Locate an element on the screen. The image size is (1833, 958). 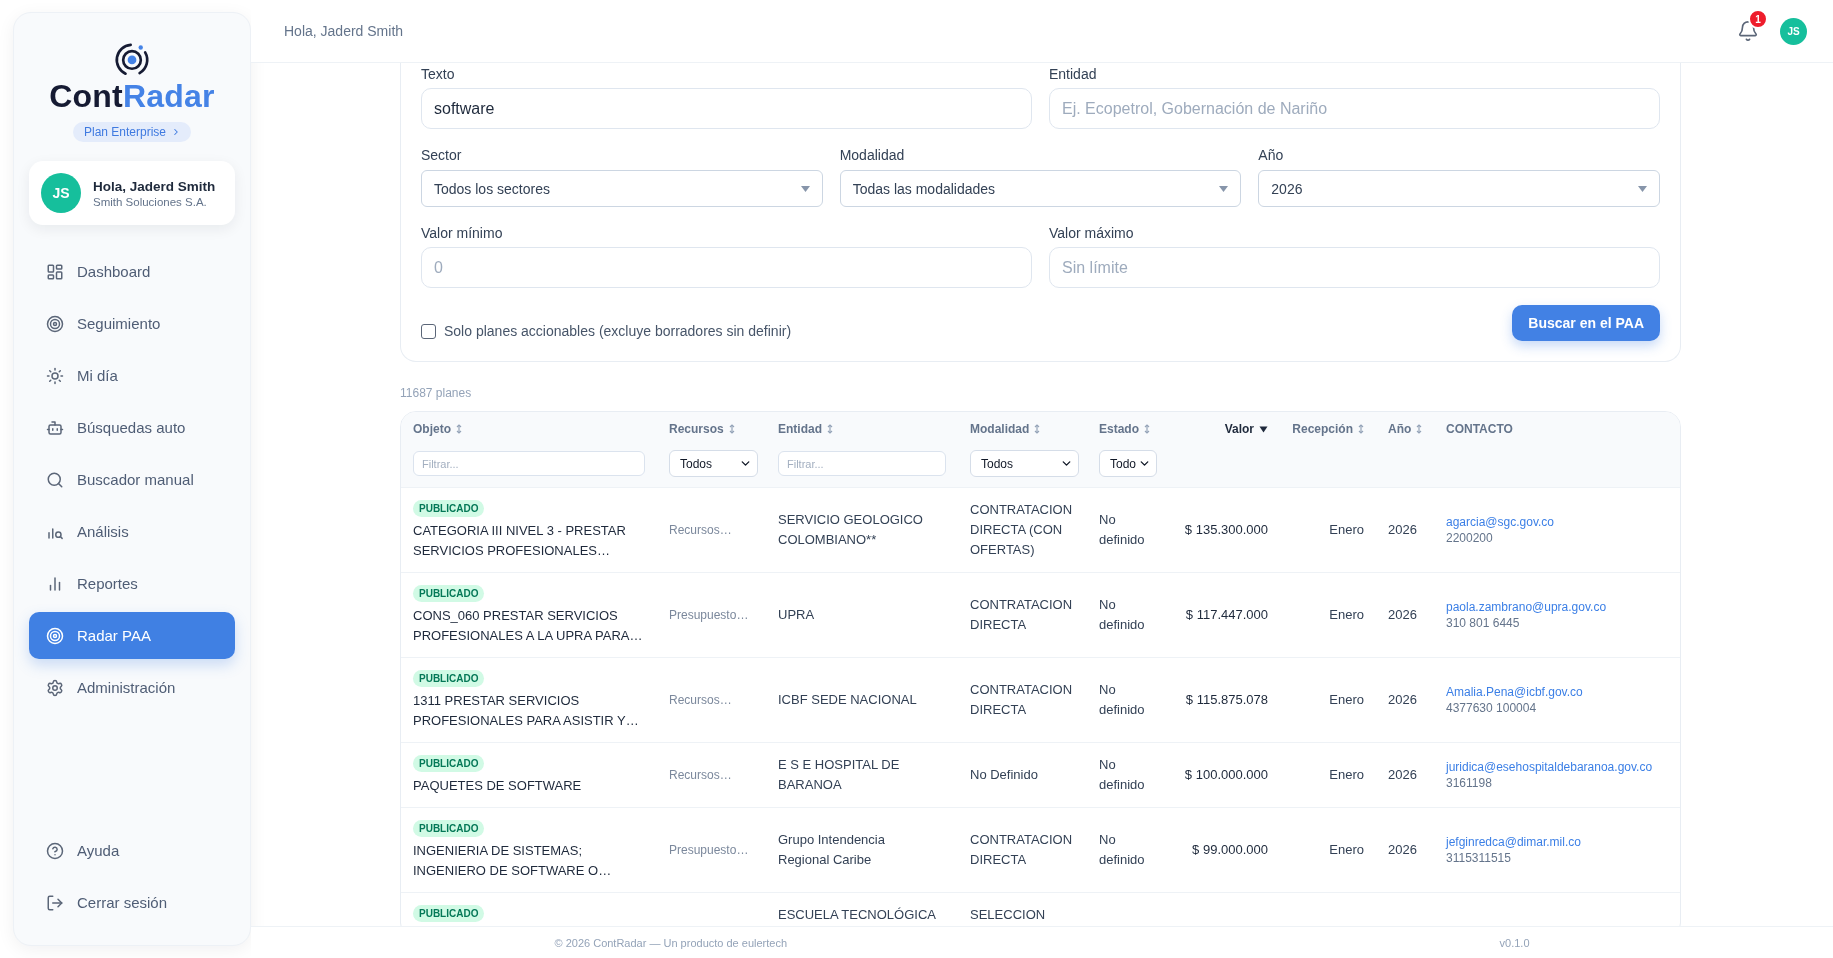
gear-icon is located at coordinates (55, 687).